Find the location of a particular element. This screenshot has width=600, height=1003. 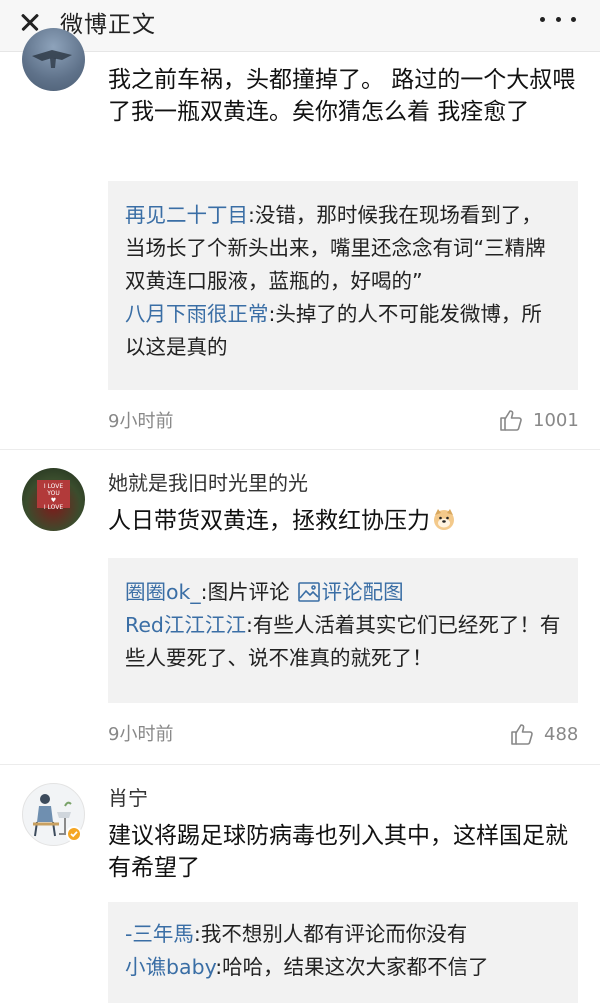

comment-text: 建议将踢足球防病毒也列入其中，这样国足就有希望了 is located at coordinates (338, 852).